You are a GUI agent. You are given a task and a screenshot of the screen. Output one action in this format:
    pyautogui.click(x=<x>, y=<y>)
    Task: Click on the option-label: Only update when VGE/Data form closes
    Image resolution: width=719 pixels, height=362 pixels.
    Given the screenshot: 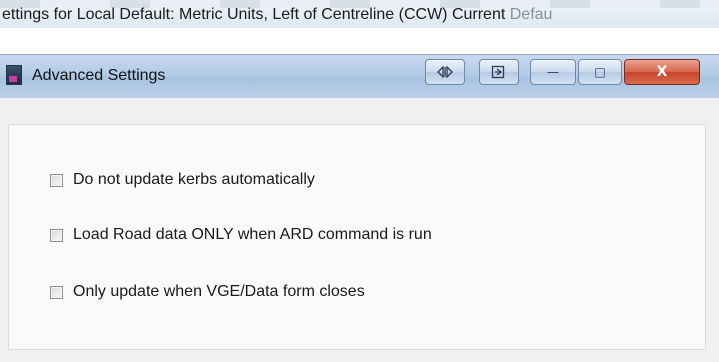 What is the action you would take?
    pyautogui.click(x=219, y=291)
    